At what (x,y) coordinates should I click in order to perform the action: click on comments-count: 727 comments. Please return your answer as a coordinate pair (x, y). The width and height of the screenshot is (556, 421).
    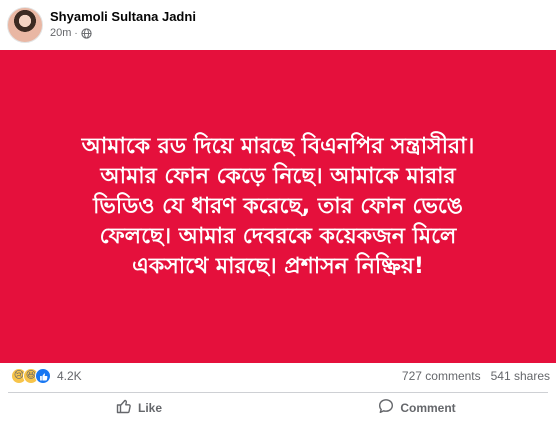
    Looking at the image, I should click on (441, 376).